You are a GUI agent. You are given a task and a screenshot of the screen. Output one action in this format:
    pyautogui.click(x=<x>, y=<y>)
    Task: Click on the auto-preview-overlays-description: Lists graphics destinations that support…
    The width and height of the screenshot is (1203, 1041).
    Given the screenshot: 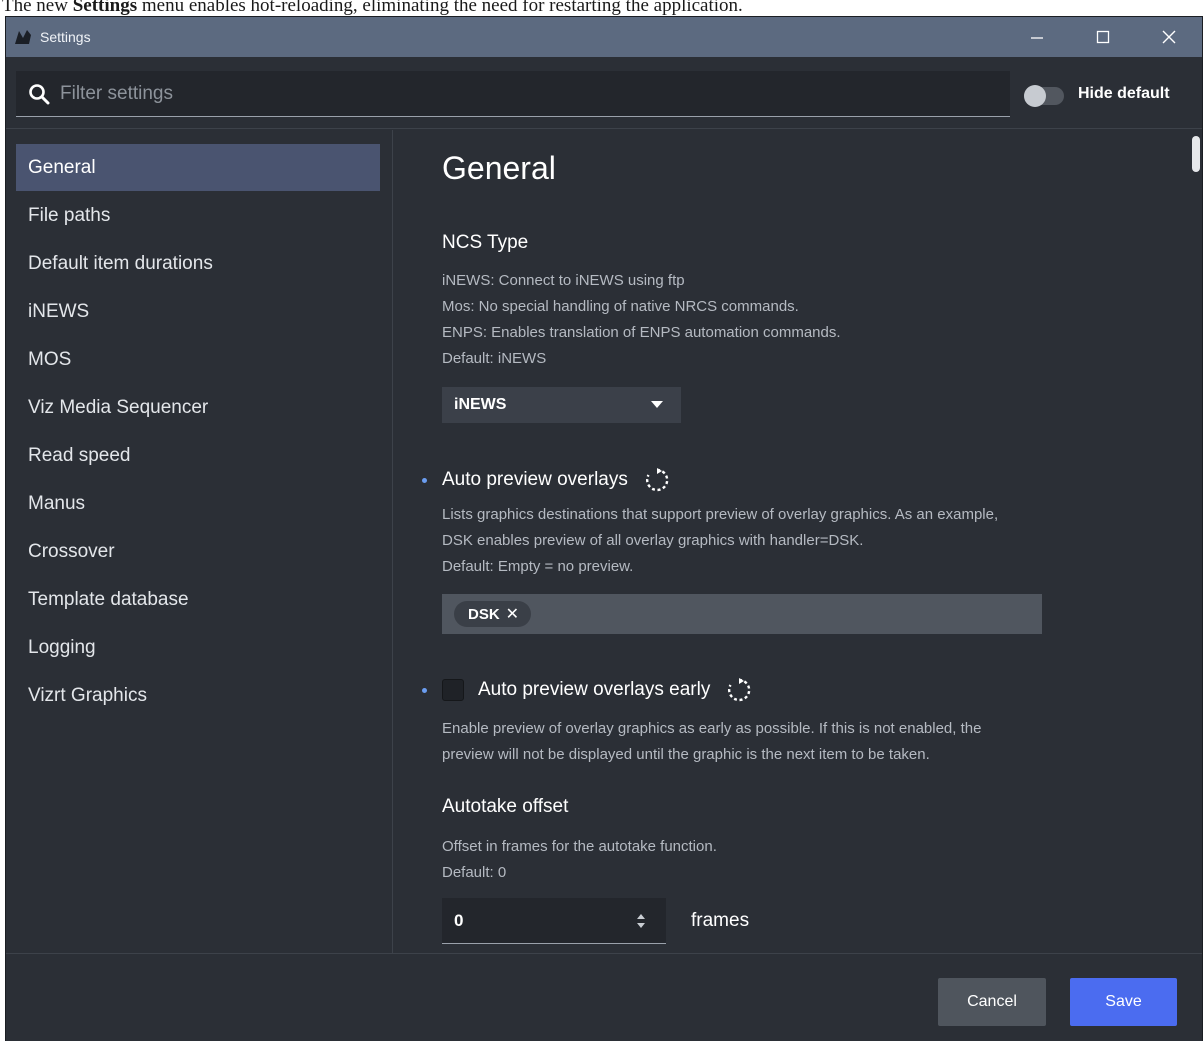 What is the action you would take?
    pyautogui.click(x=720, y=541)
    